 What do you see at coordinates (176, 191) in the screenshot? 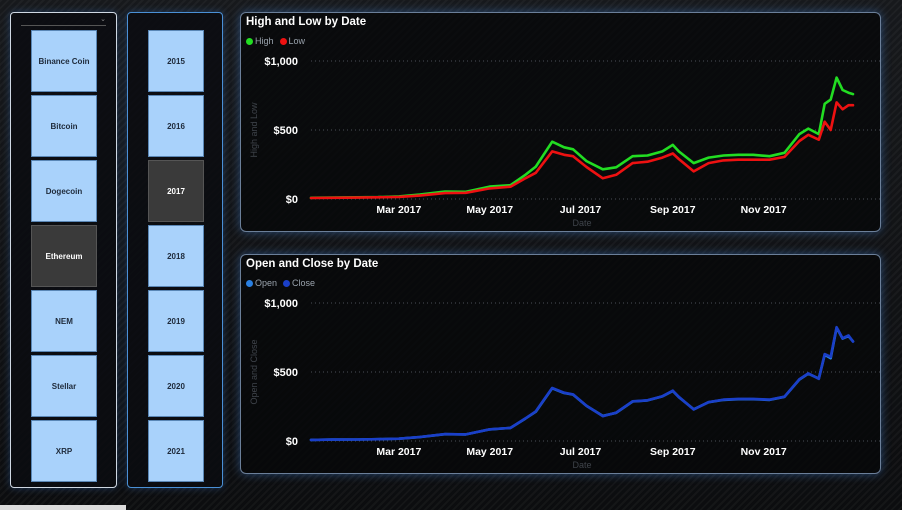
I see `year-tile-2017: 2017` at bounding box center [176, 191].